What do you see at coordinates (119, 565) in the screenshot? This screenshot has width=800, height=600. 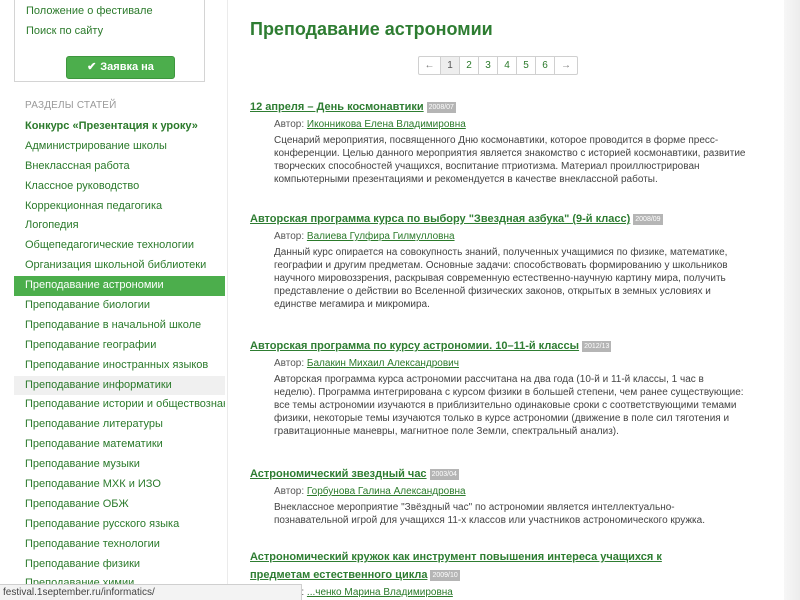 I see `nav-item: Преподавание физики` at bounding box center [119, 565].